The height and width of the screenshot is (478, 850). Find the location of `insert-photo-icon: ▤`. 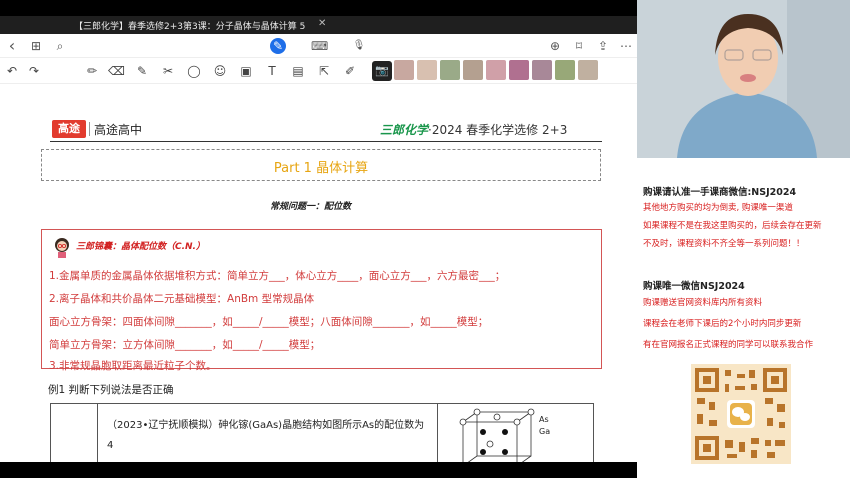

insert-photo-icon: ▤ is located at coordinates (298, 71).